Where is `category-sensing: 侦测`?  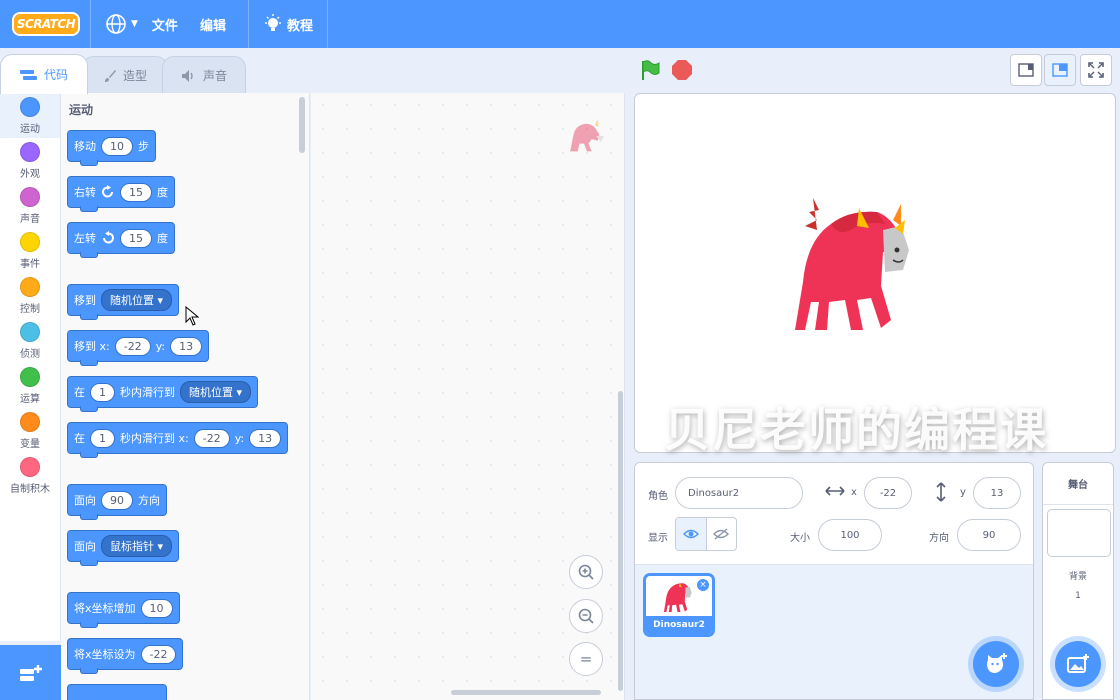
category-sensing: 侦测 is located at coordinates (30, 340).